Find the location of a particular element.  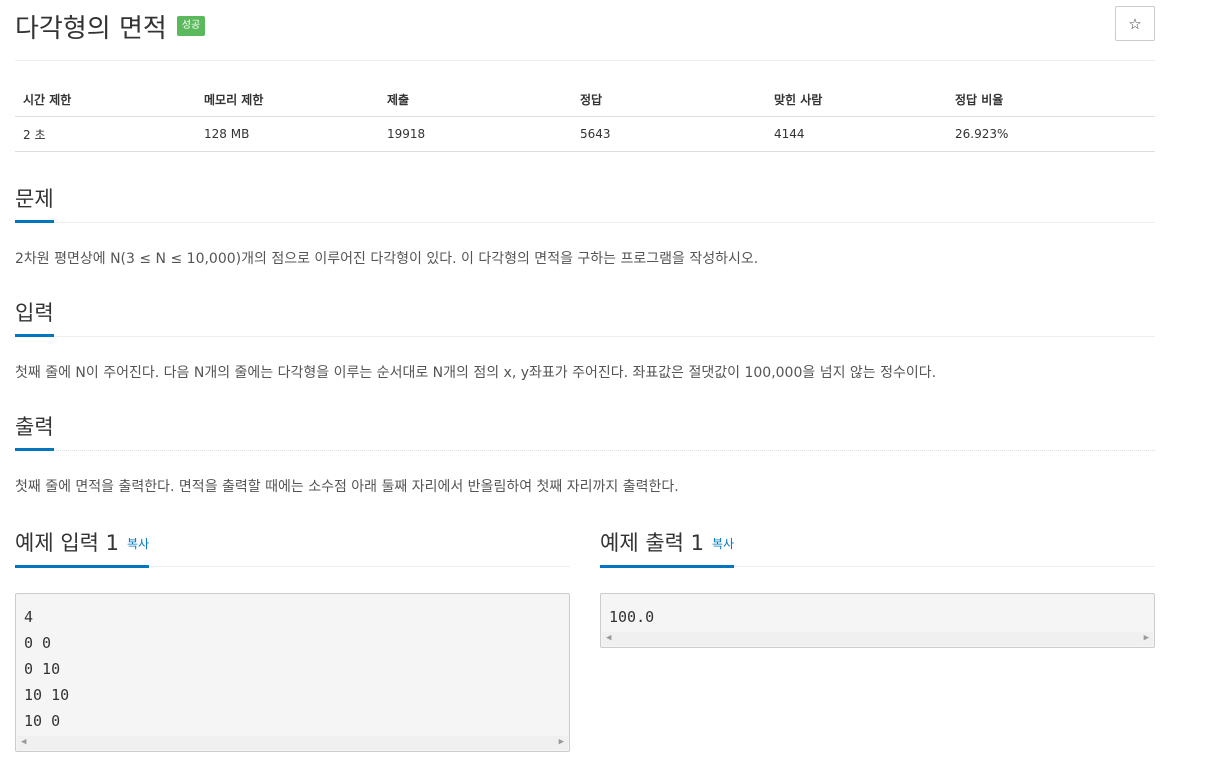

sample-input-line: 4 is located at coordinates (29, 617).